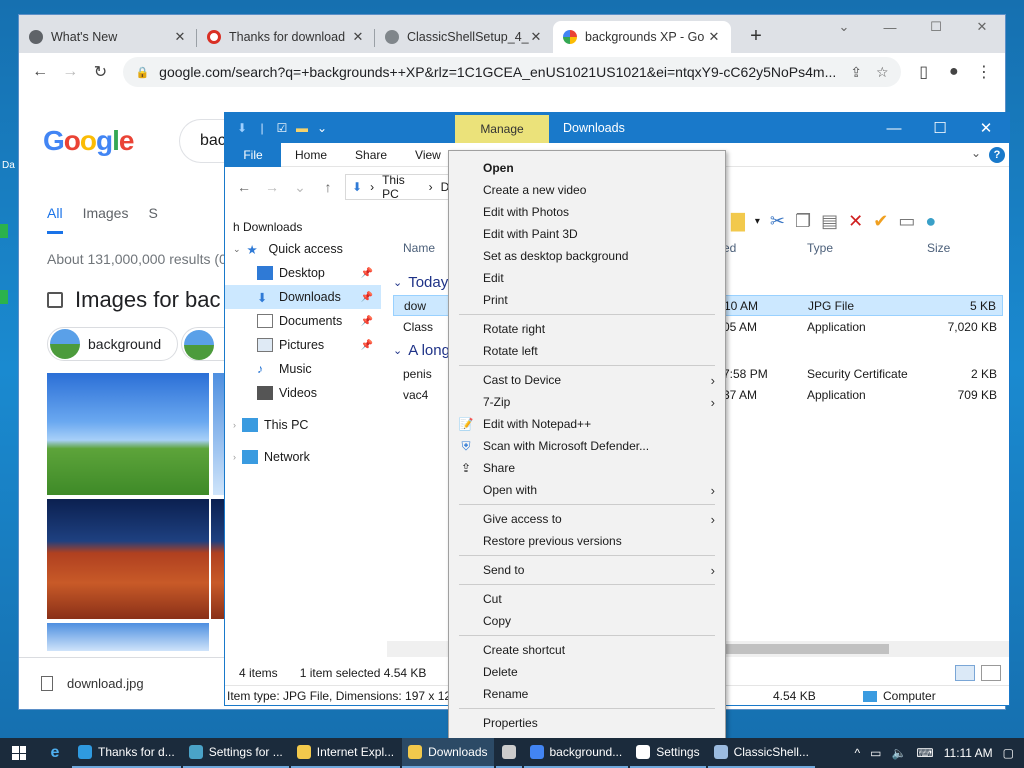 The image size is (1024, 768). Describe the element at coordinates (303, 393) in the screenshot. I see `nav-videos: Videos` at that location.